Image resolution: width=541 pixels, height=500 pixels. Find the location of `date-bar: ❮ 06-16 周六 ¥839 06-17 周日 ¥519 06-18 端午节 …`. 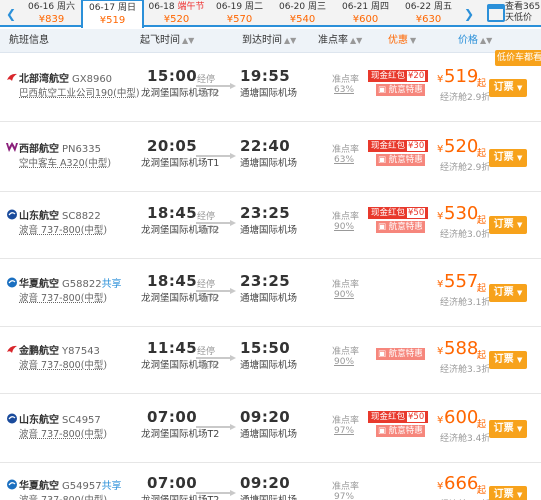

date-bar: ❮ 06-16 周六 ¥839 06-17 周日 ¥519 06-18 端午节 … is located at coordinates (270, 14).